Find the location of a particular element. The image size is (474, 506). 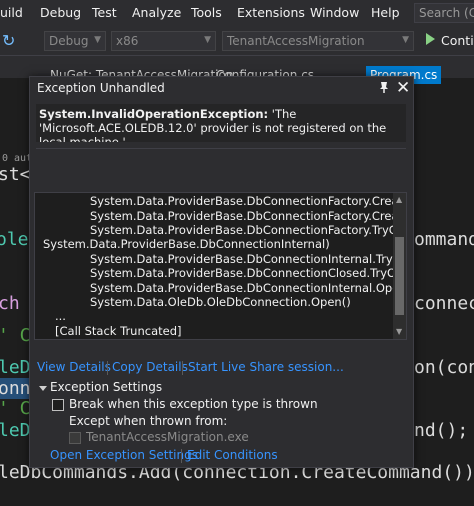

stack-line: System.Data.OleDb.OleDbConnection.Open() is located at coordinates (220, 302).